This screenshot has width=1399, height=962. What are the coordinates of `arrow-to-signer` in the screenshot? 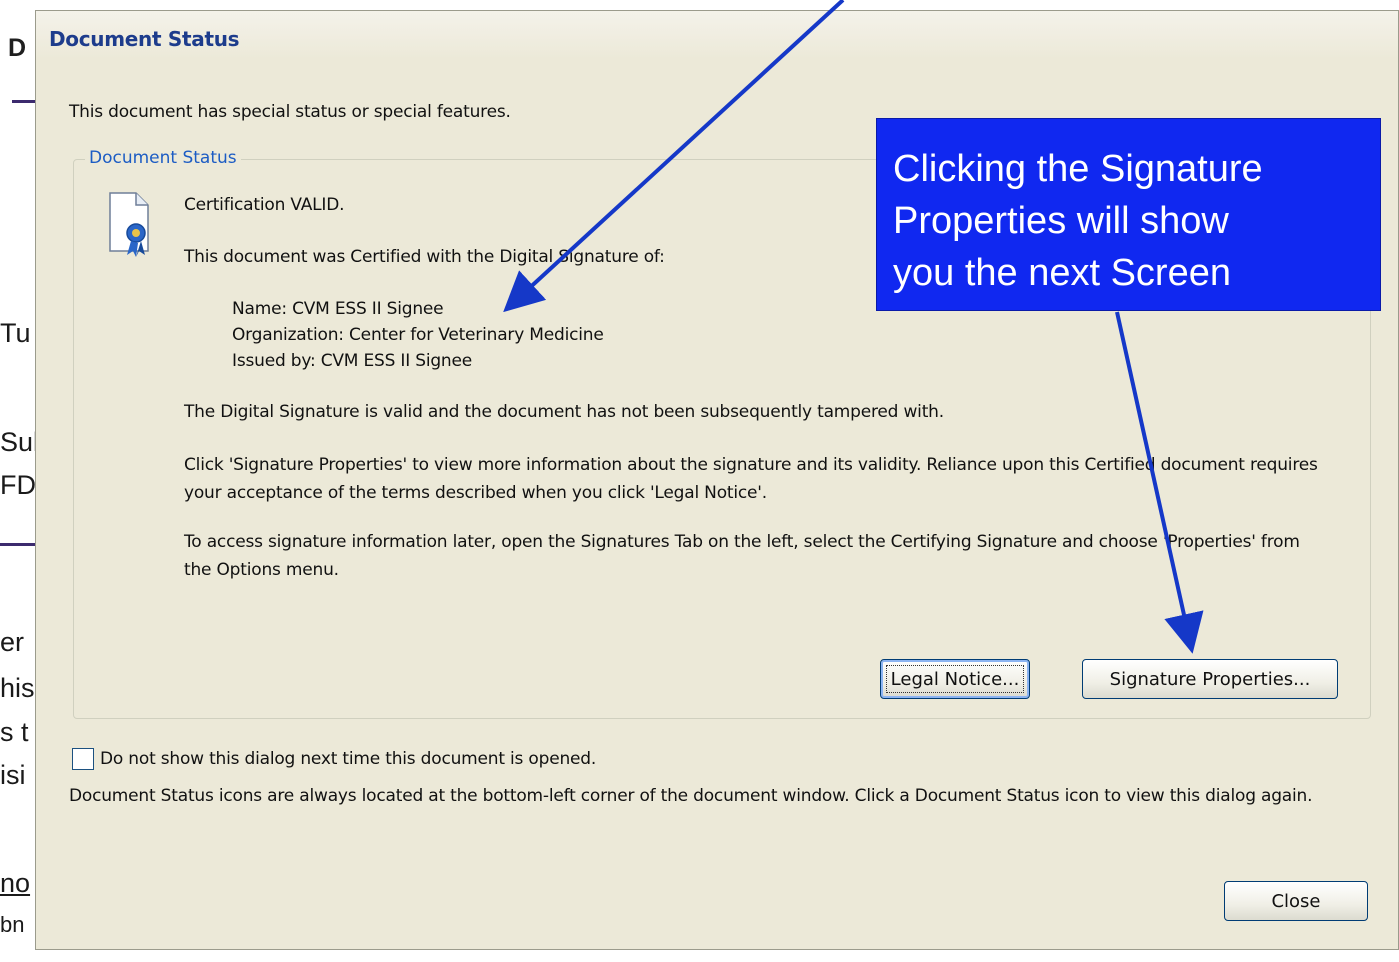 It's located at (674, 156).